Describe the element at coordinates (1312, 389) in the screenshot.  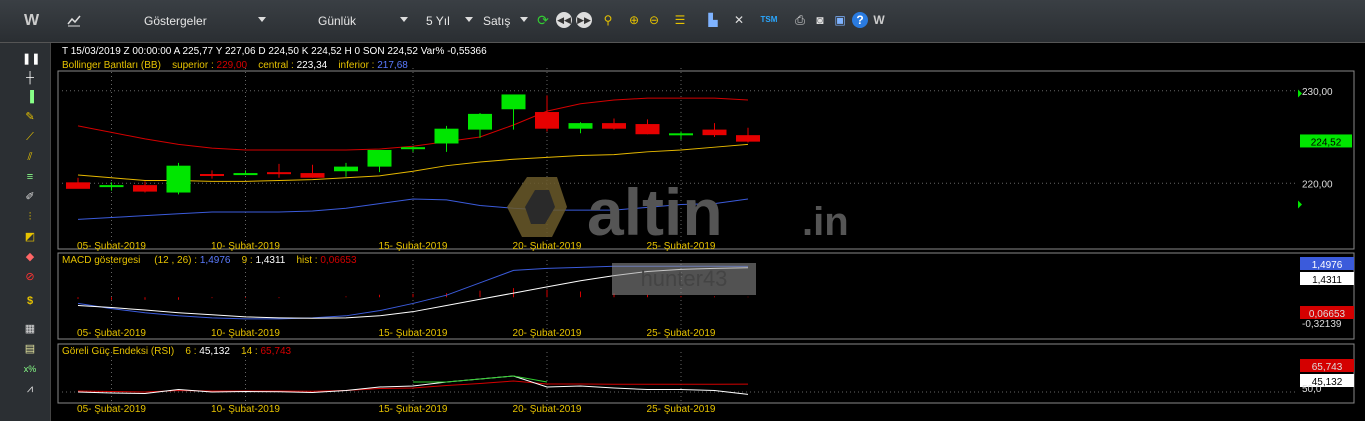
I see `rsi-y-tick-label: 50,0` at that location.